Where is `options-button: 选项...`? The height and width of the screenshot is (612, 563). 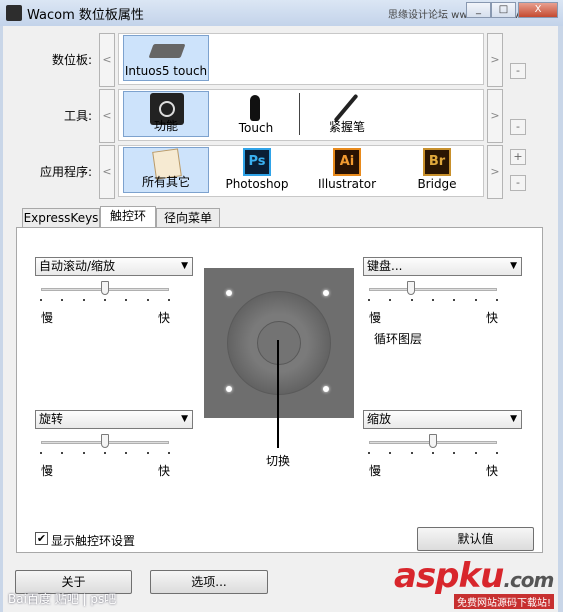
options-button: 选项... is located at coordinates (209, 582).